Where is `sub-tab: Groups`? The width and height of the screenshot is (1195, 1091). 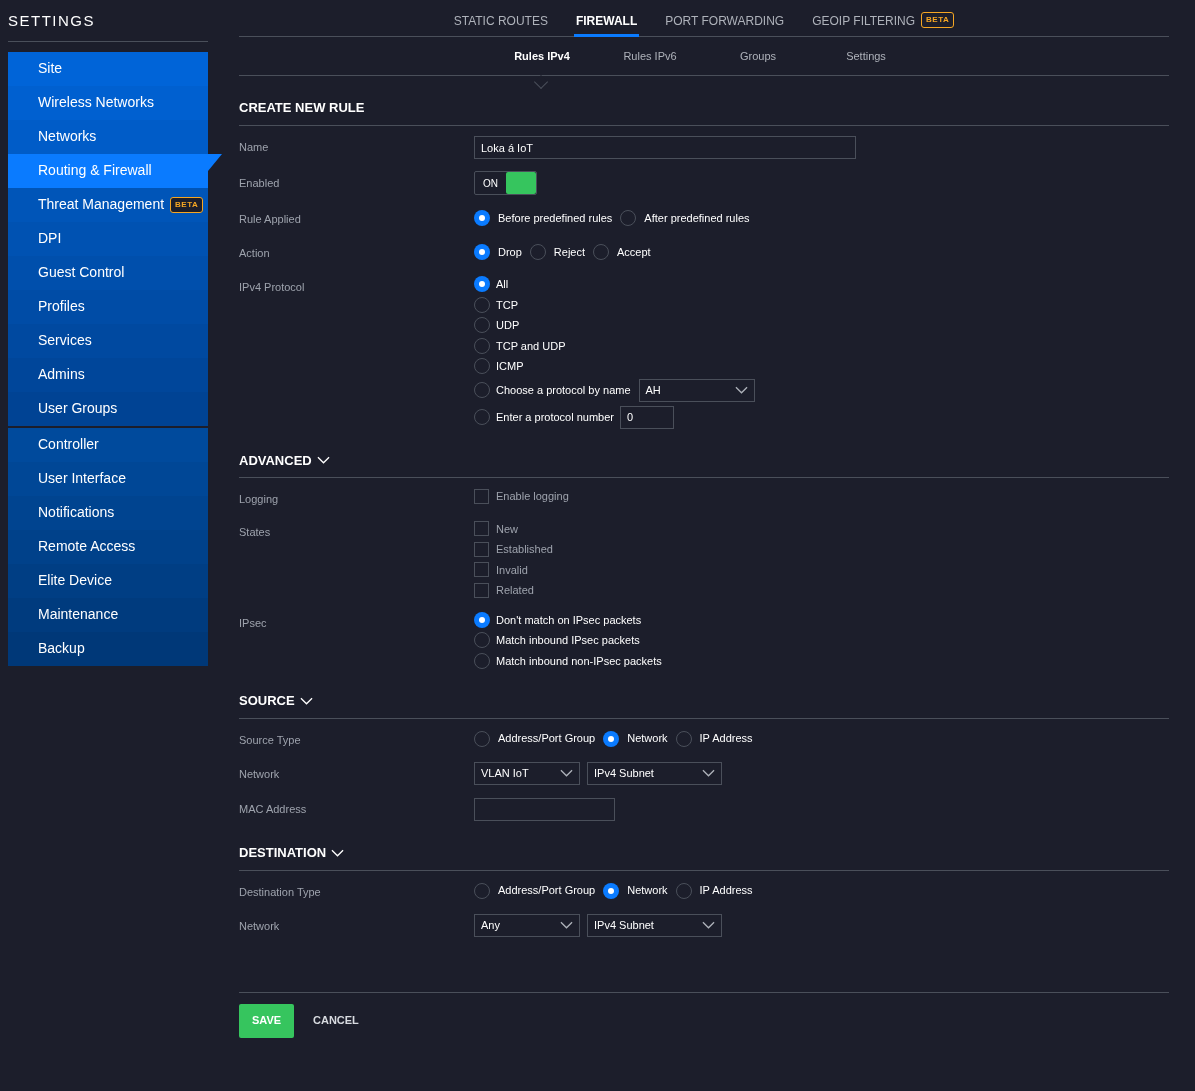 sub-tab: Groups is located at coordinates (758, 56).